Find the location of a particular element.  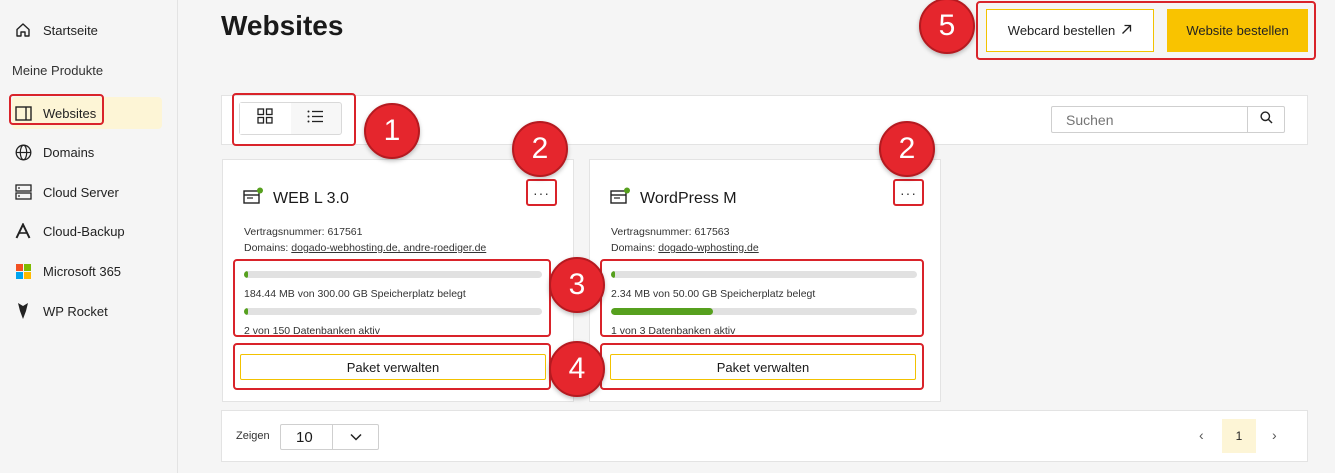

home-icon is located at coordinates (23, 30).